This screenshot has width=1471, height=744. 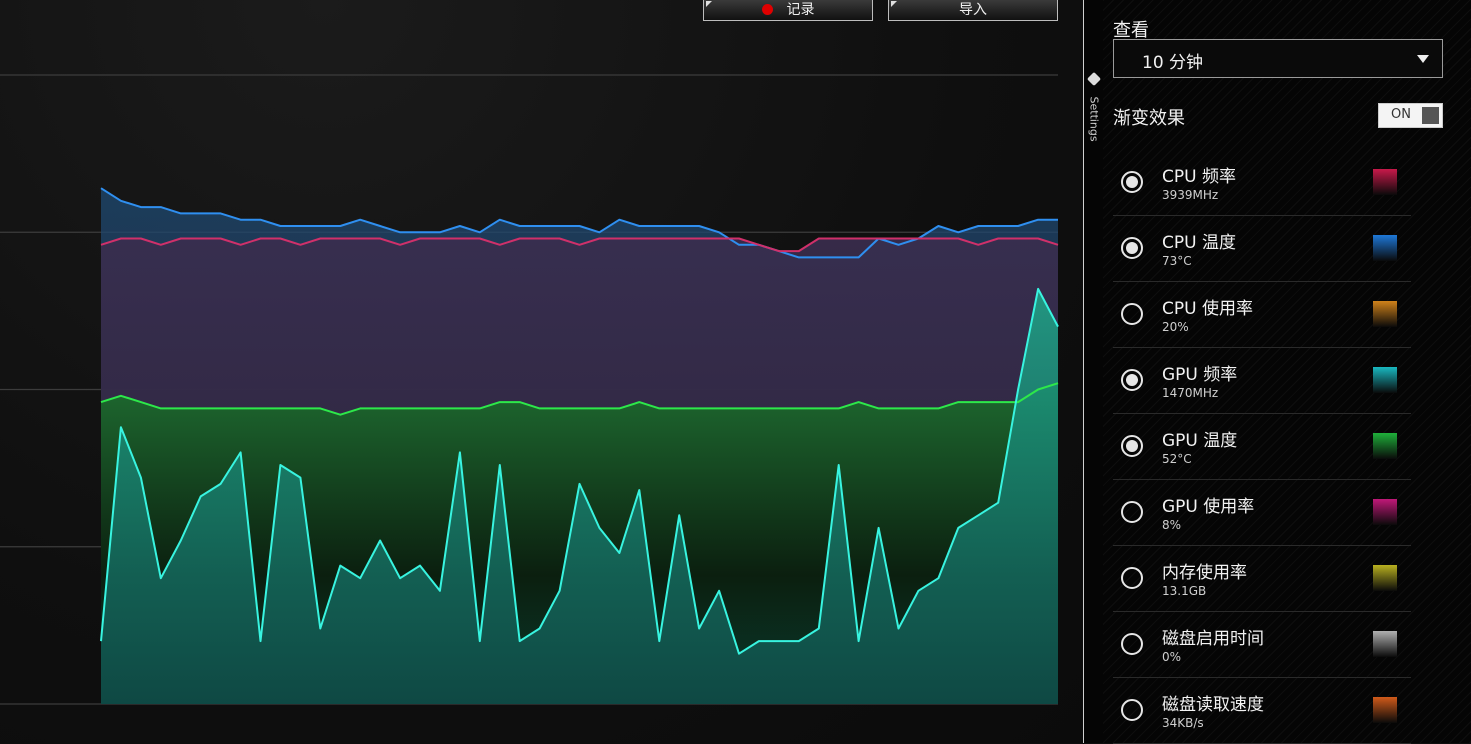 What do you see at coordinates (1094, 119) in the screenshot?
I see `settings-tab-label: Settings` at bounding box center [1094, 119].